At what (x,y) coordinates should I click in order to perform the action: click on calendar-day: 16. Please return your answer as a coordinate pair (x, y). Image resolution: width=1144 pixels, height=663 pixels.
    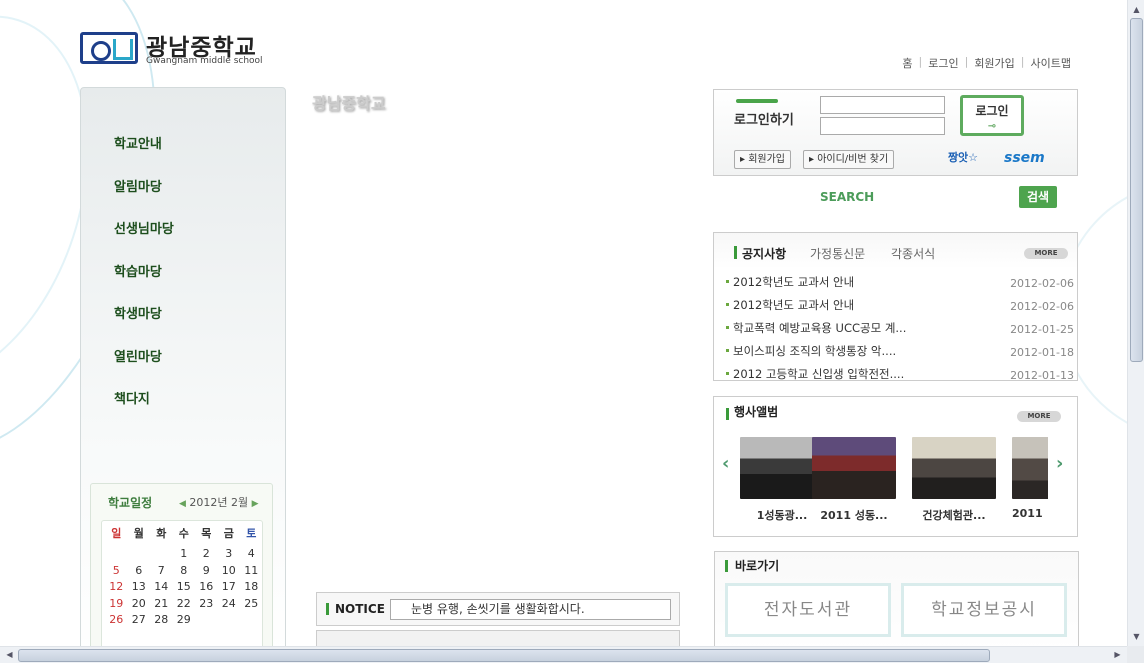
    Looking at the image, I should click on (206, 587).